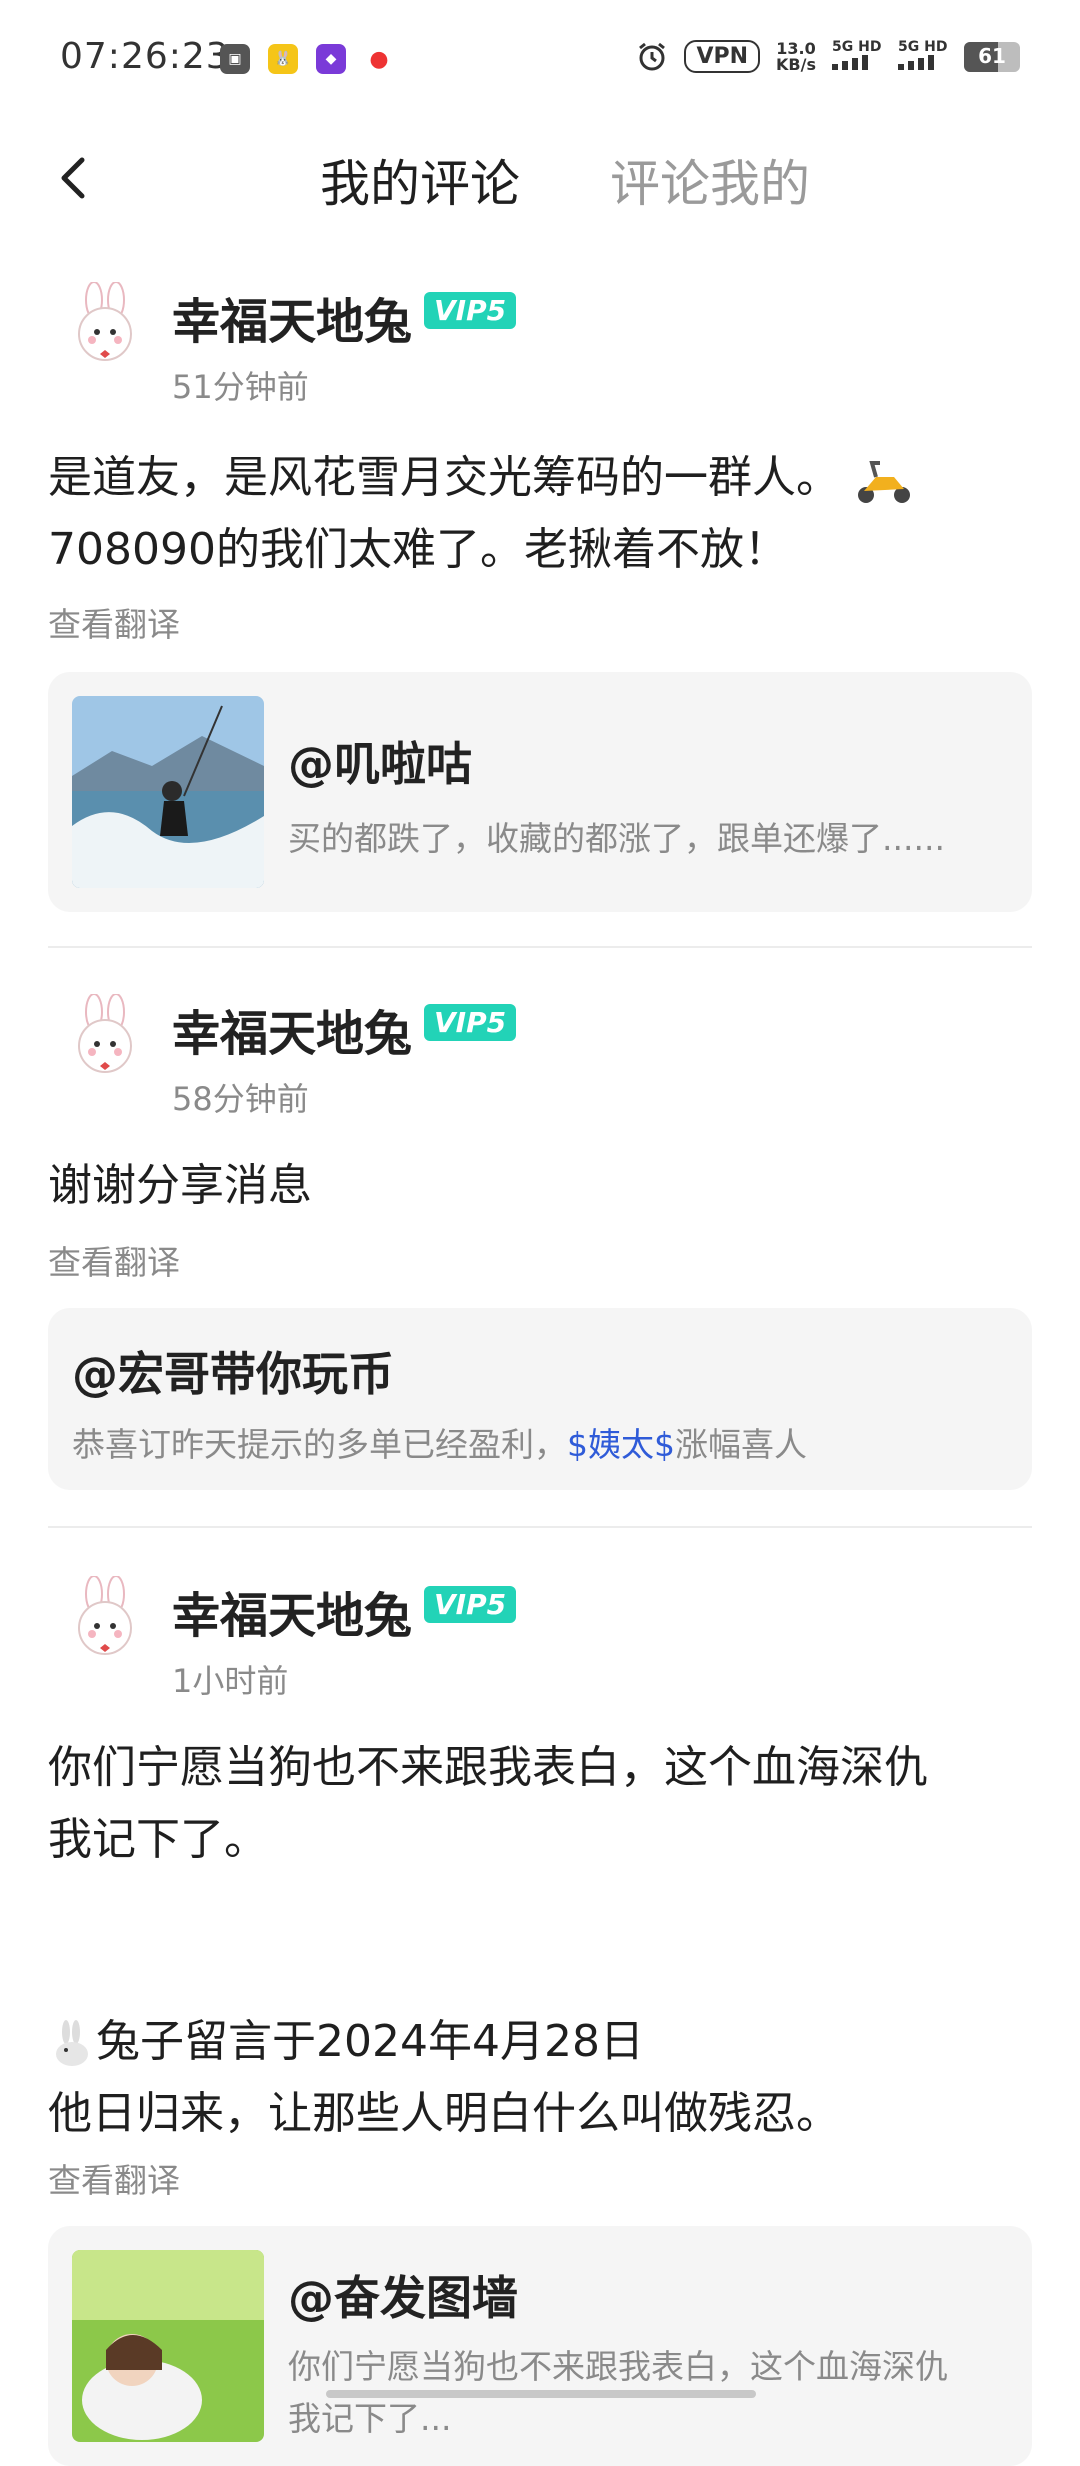 The height and width of the screenshot is (2466, 1080). I want to click on comment-text: 是道友，是风花雪月交光筹码的一群人。 708090的我们太难了。老揪着不放！, so click(543, 514).